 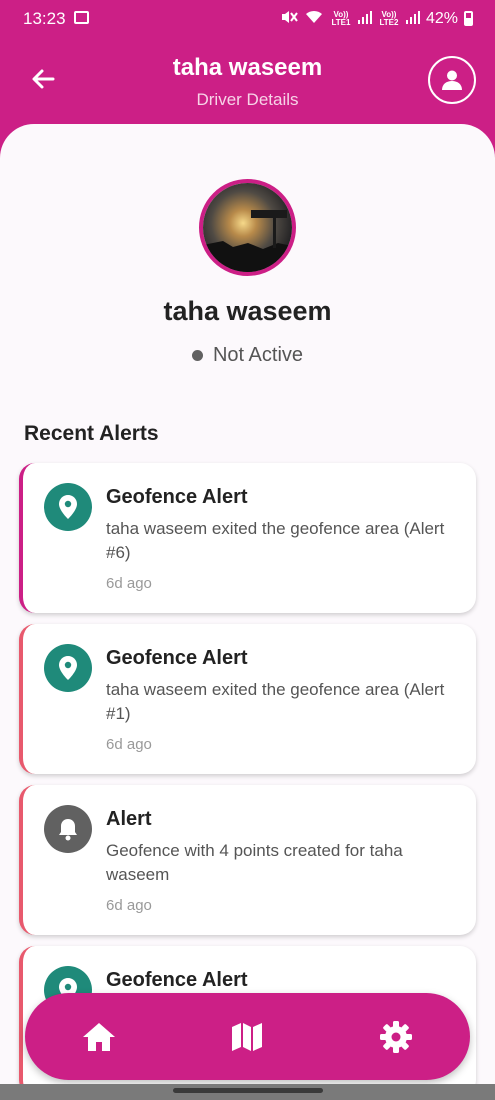 I want to click on battery-percent: 42%, so click(x=441, y=18).